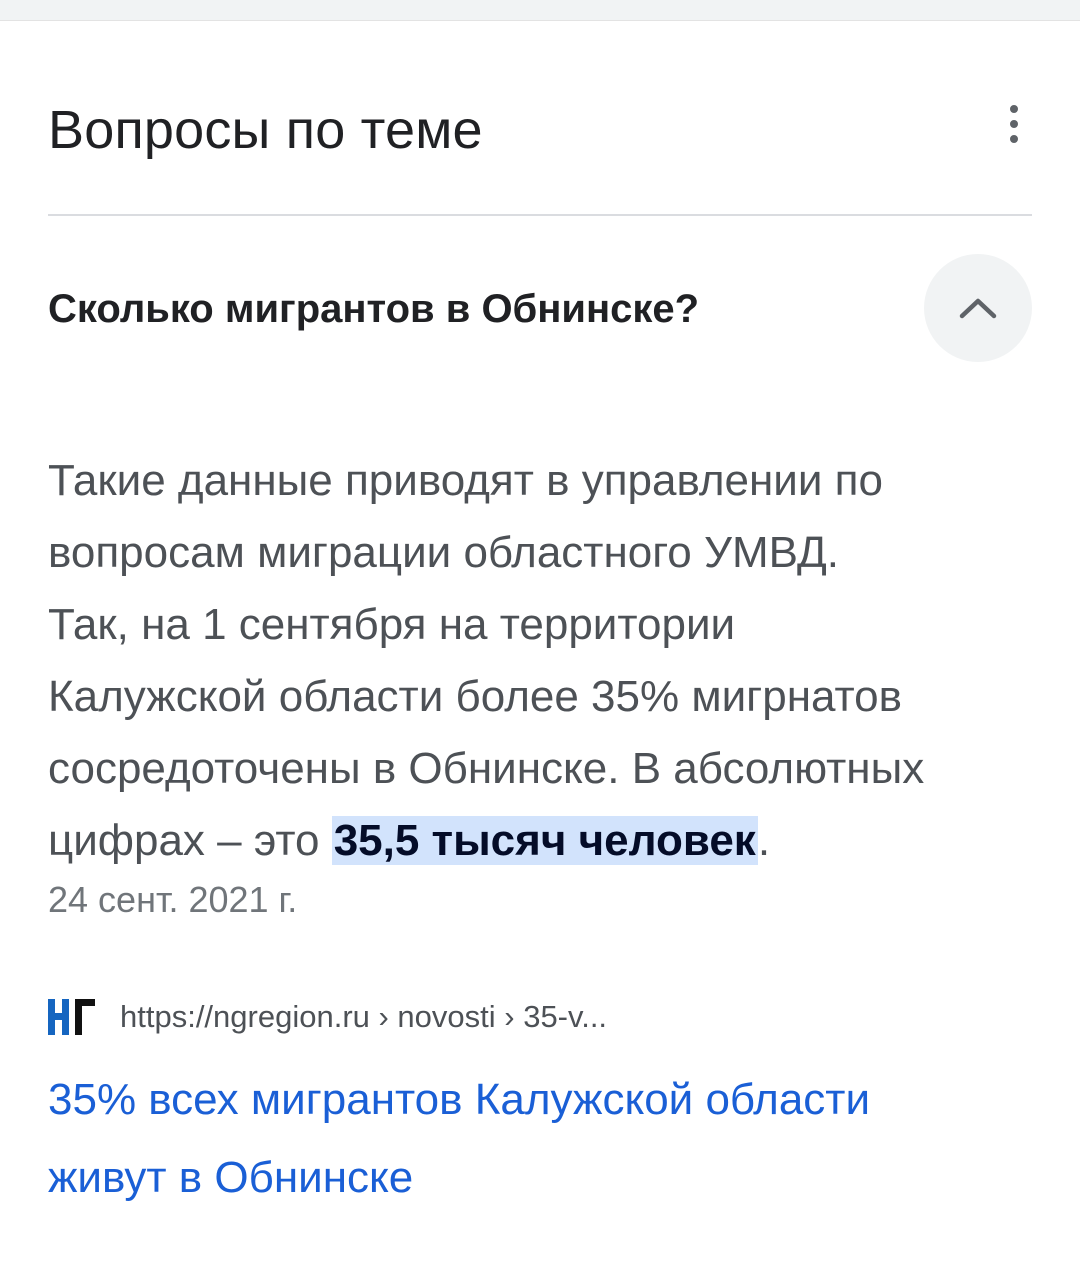 This screenshot has height=1283, width=1080. What do you see at coordinates (465, 480) in the screenshot?
I see `answer-line: Такие данные приводят в управлении по` at bounding box center [465, 480].